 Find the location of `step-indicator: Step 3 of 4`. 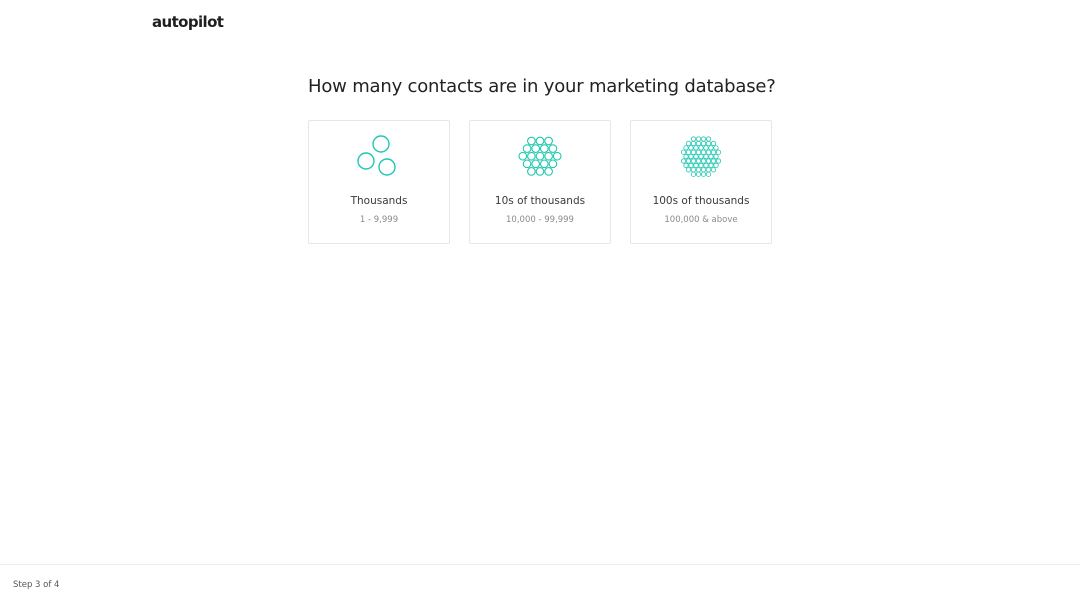

step-indicator: Step 3 of 4 is located at coordinates (36, 585).